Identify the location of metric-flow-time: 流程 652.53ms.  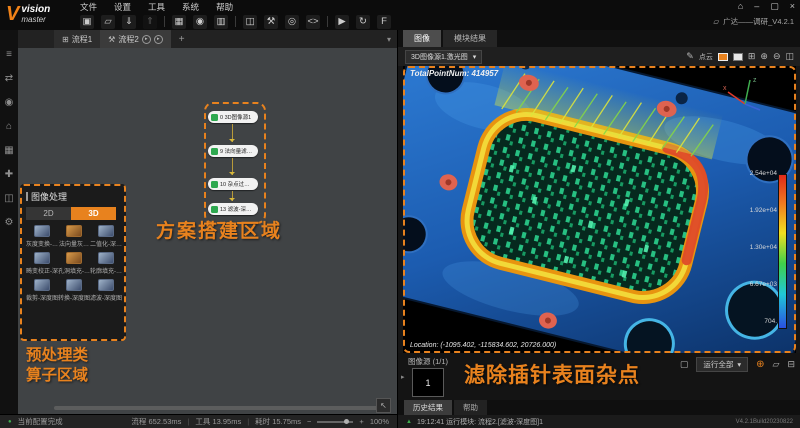
(156, 421).